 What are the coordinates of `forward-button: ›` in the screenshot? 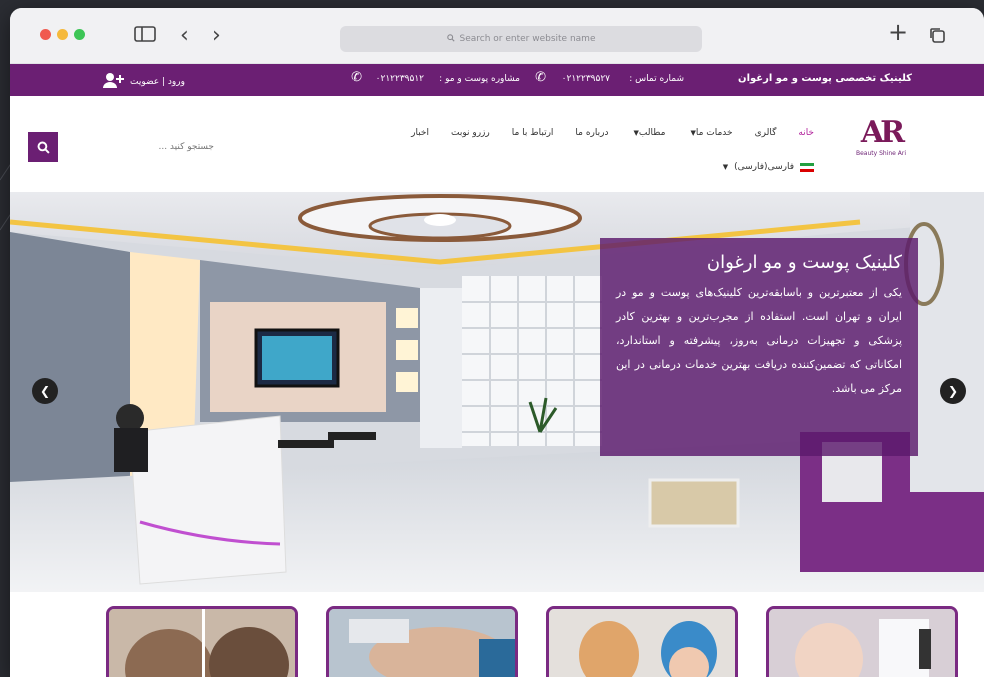 It's located at (216, 36).